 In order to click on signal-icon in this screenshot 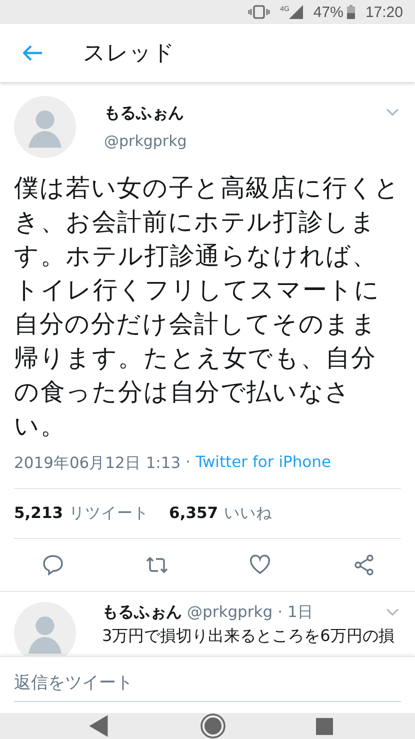, I will do `click(296, 12)`.